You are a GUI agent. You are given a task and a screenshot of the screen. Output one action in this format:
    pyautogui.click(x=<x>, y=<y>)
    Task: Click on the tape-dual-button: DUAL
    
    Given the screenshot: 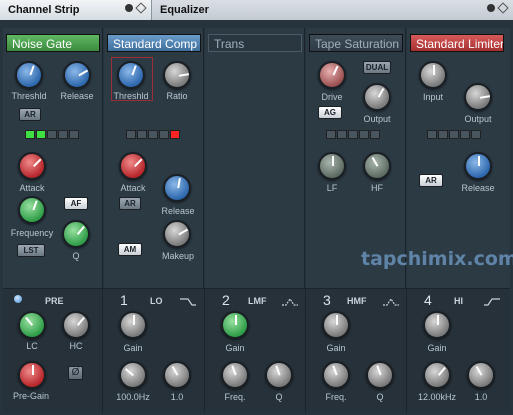 What is the action you would take?
    pyautogui.click(x=377, y=67)
    